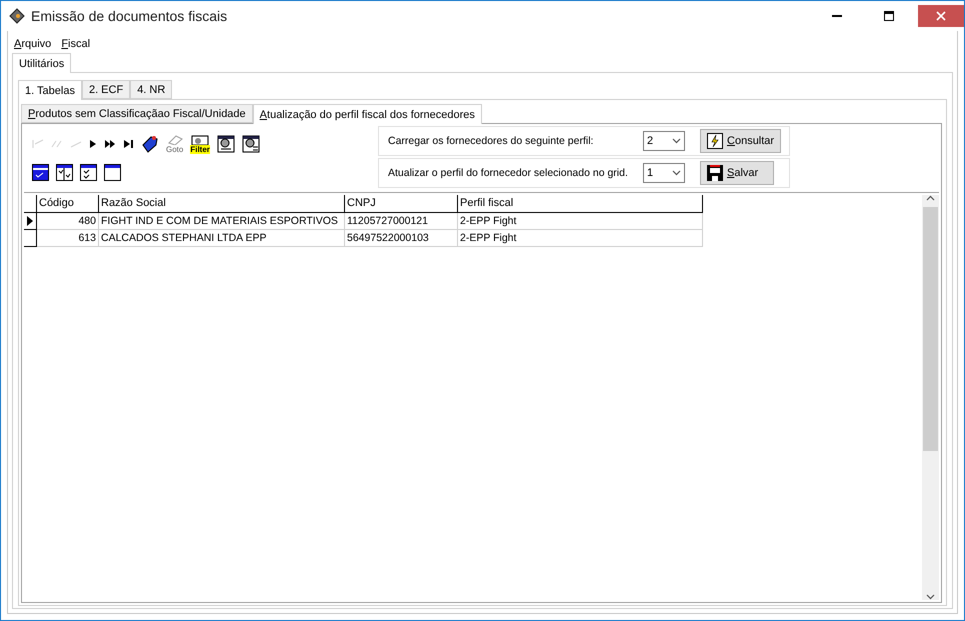 This screenshot has width=965, height=621. I want to click on column-header: Código, so click(68, 204).